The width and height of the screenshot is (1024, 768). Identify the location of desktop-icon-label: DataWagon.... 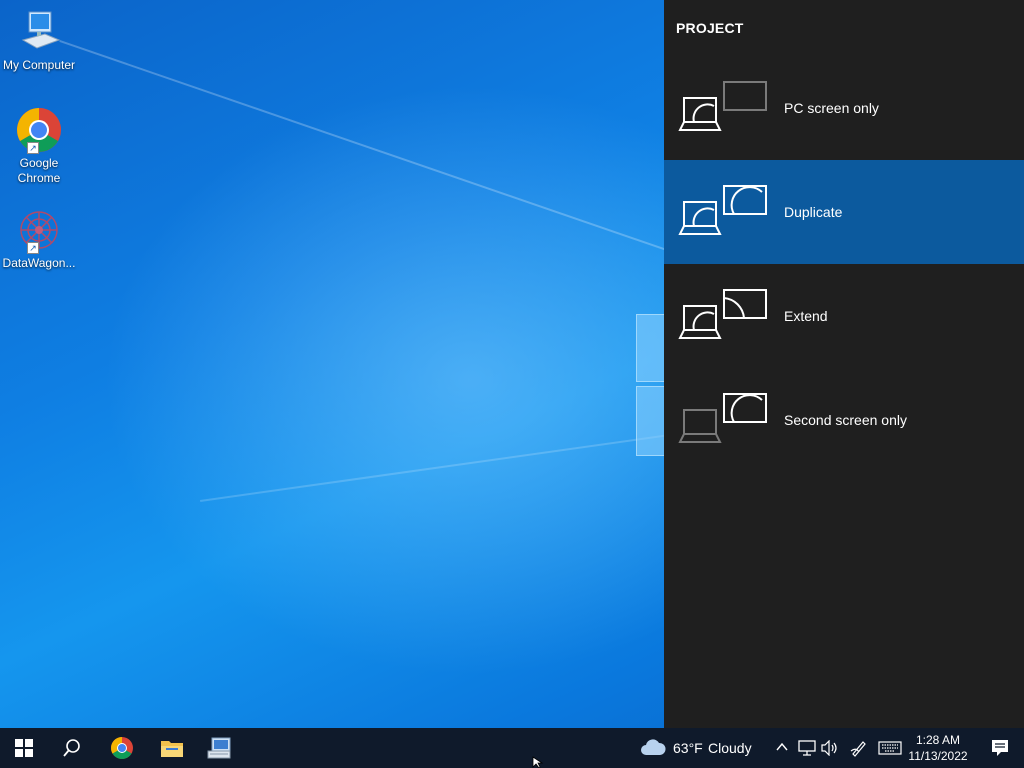
(39, 263).